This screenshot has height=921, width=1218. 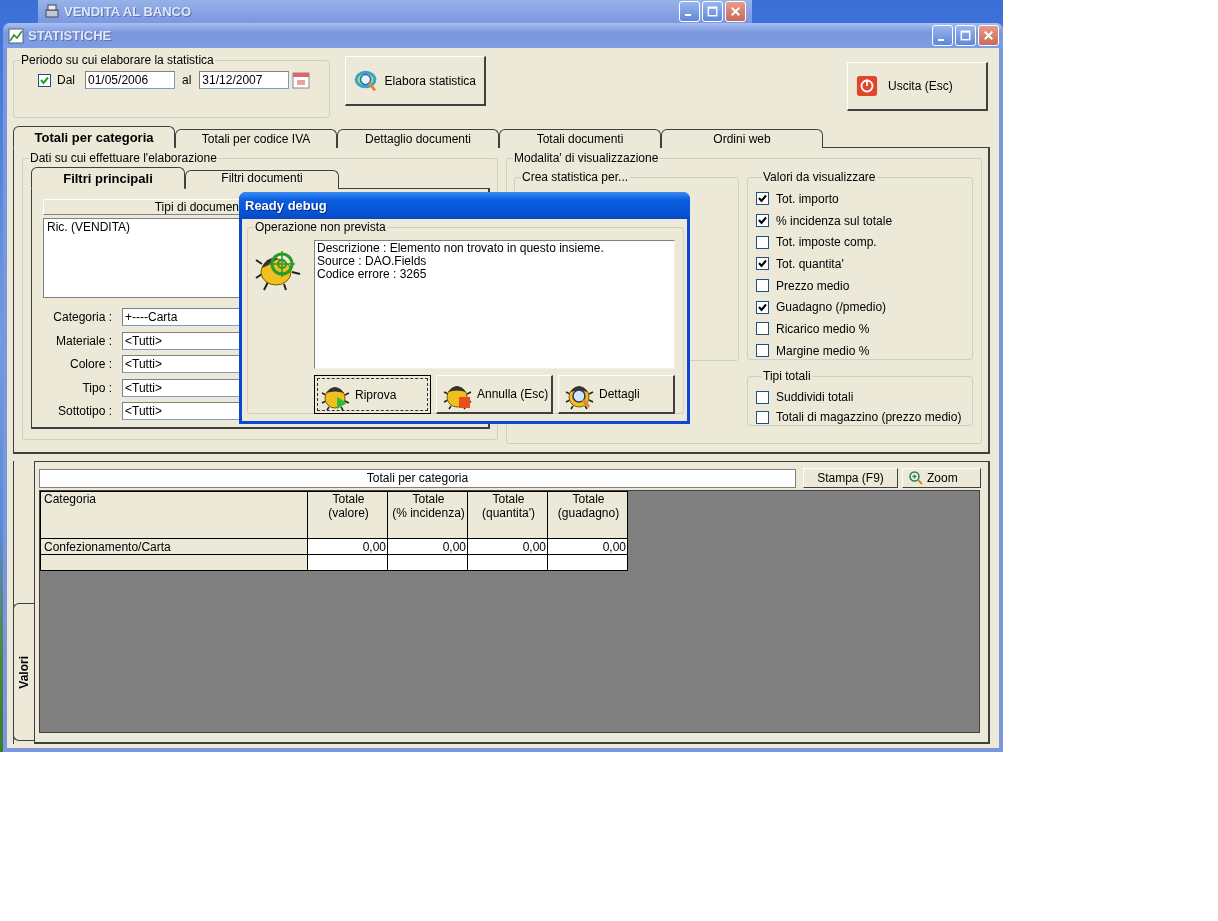 What do you see at coordinates (130, 80) in the screenshot?
I see `date-field: 01/05/2006` at bounding box center [130, 80].